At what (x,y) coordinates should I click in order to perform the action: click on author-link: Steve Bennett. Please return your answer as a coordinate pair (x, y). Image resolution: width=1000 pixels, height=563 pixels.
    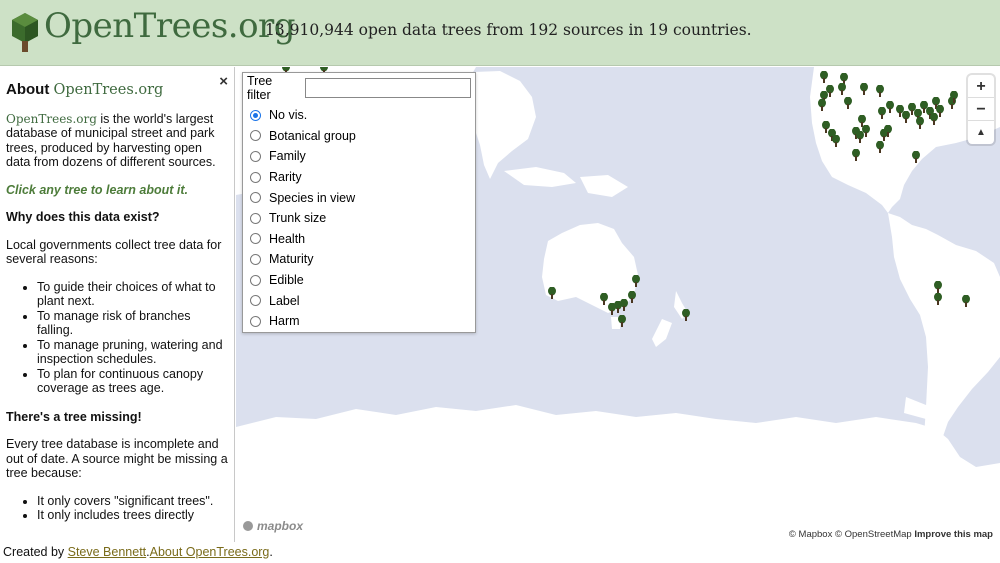
    Looking at the image, I should click on (107, 552).